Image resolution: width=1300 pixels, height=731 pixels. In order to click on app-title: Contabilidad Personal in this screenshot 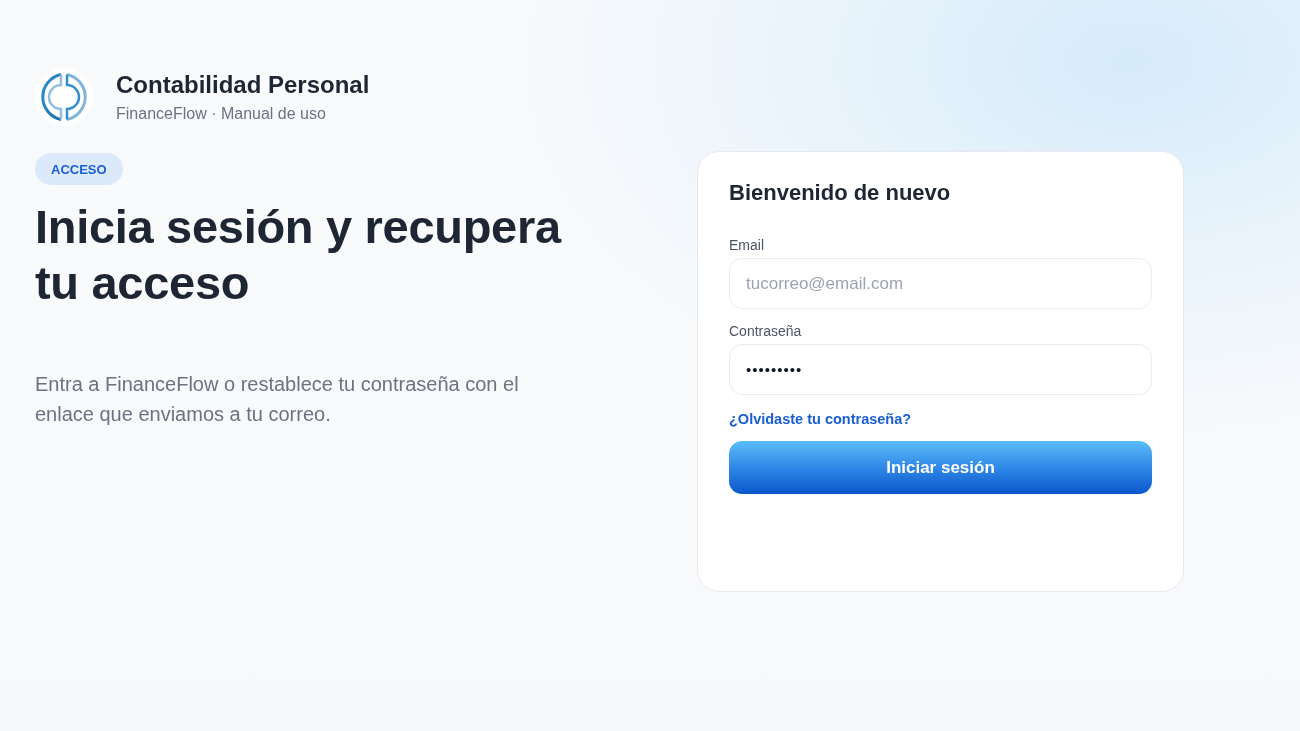, I will do `click(243, 85)`.